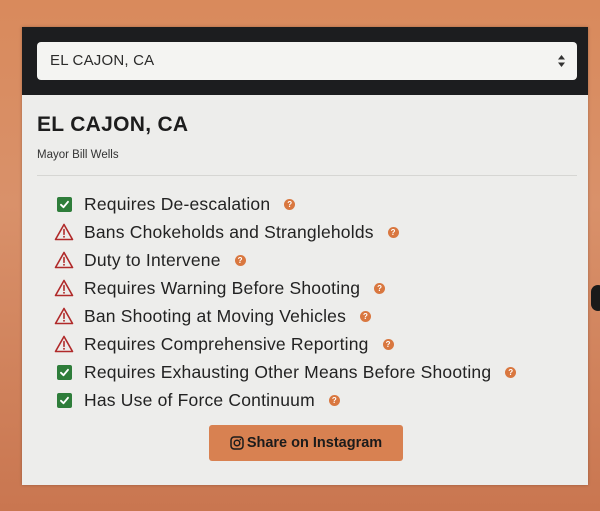 The image size is (600, 511). I want to click on policy-label: Requires De-escalation, so click(177, 203).